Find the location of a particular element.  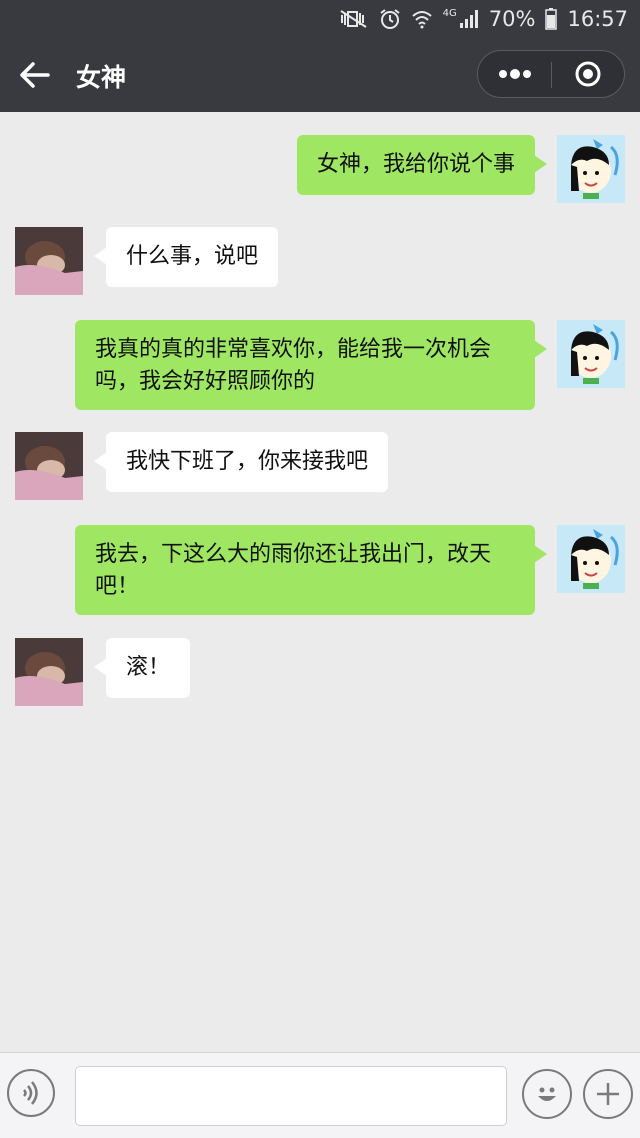

message-bubble-mine: 女神，我给你说个事 is located at coordinates (422, 165).